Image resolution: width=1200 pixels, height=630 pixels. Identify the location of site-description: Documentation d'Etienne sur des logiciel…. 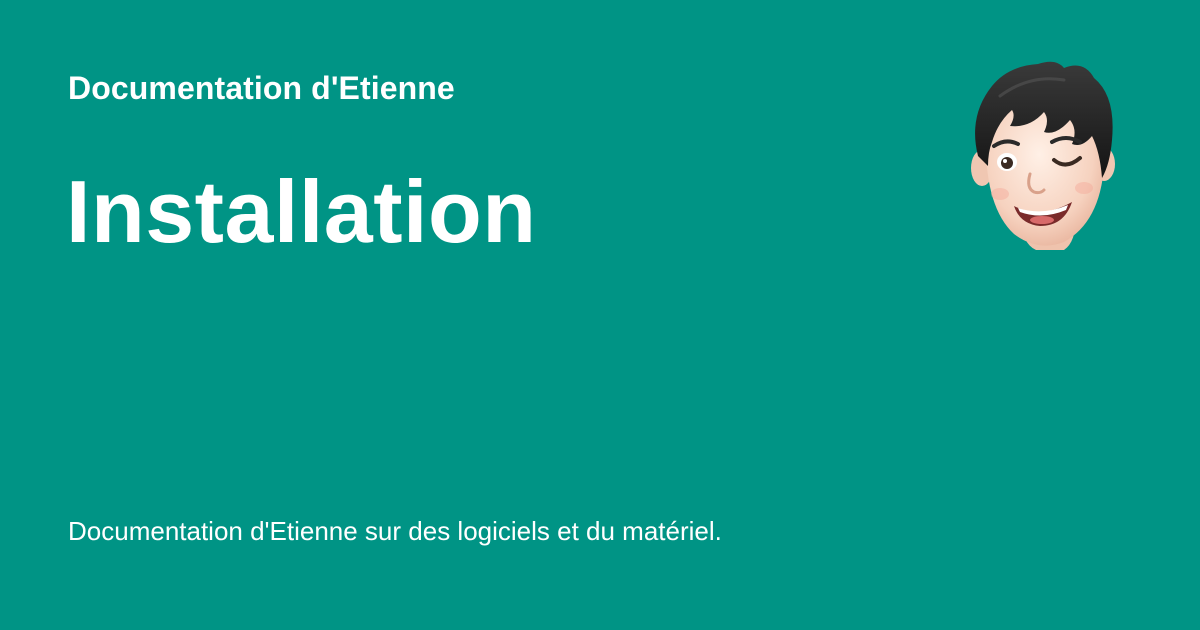
(395, 531).